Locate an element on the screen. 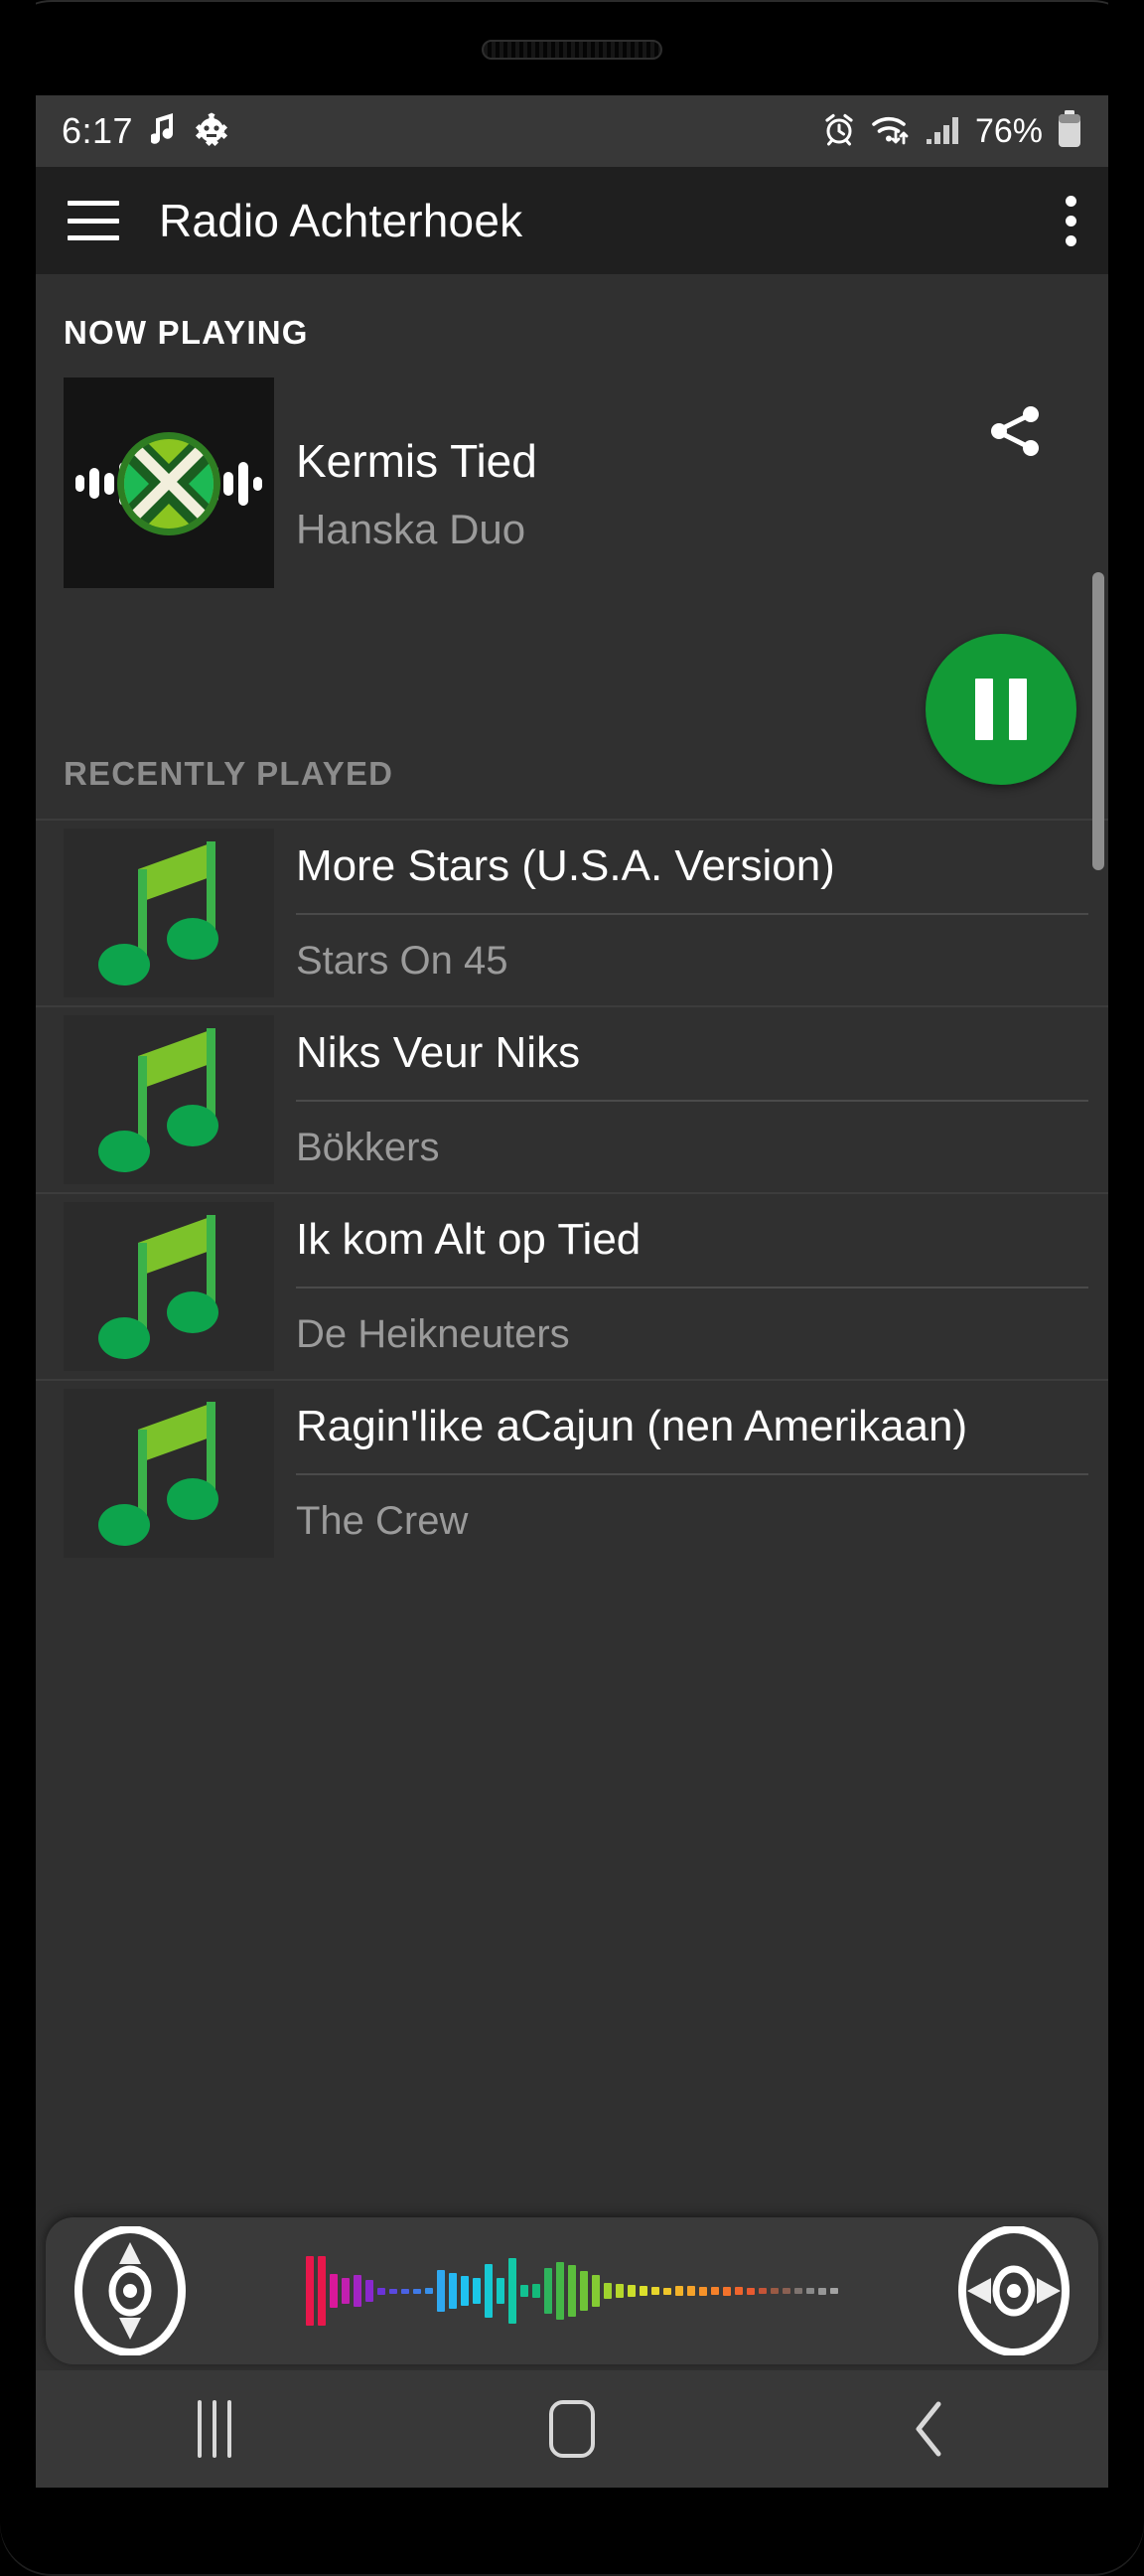 This screenshot has width=1144, height=2576. battery-icon is located at coordinates (1069, 131).